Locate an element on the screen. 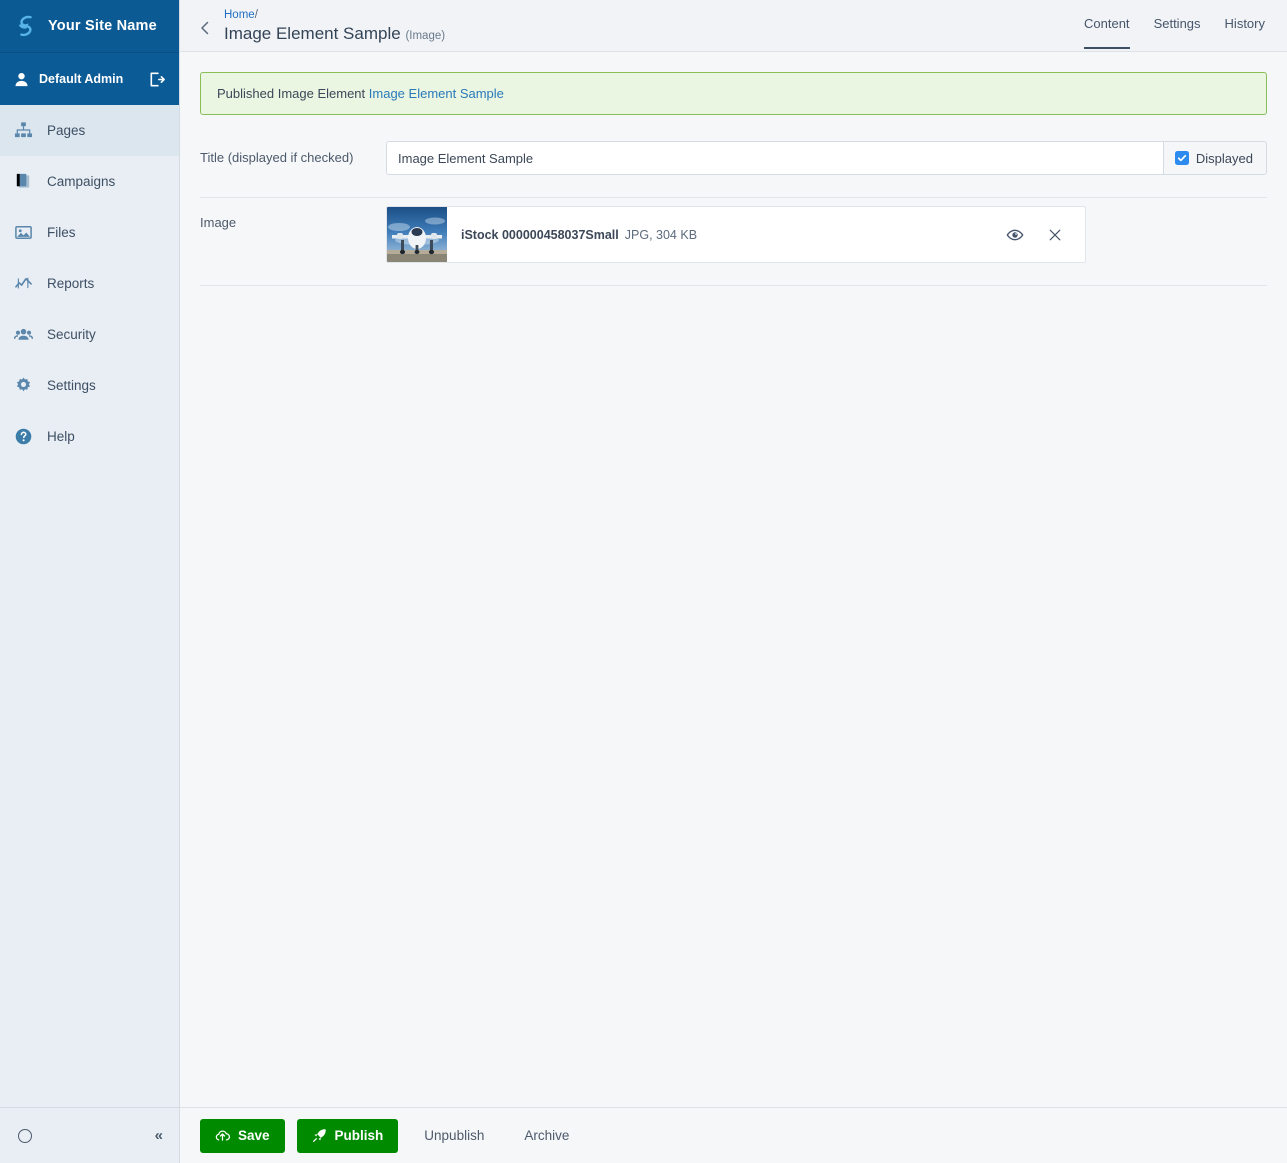  breadcrumb: Home/ Image Element Sample (Image) is located at coordinates (332, 27).